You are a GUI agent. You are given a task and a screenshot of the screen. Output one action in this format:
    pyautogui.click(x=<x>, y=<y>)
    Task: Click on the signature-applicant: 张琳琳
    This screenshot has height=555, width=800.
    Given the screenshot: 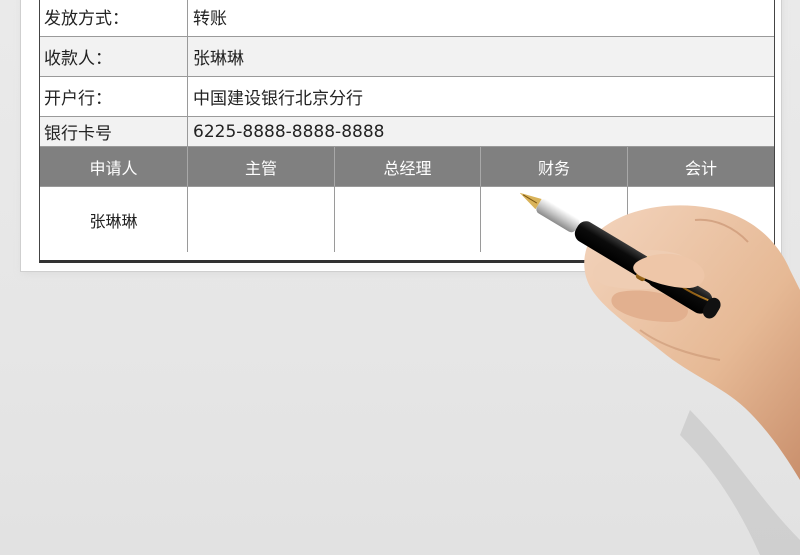 What is the action you would take?
    pyautogui.click(x=114, y=219)
    